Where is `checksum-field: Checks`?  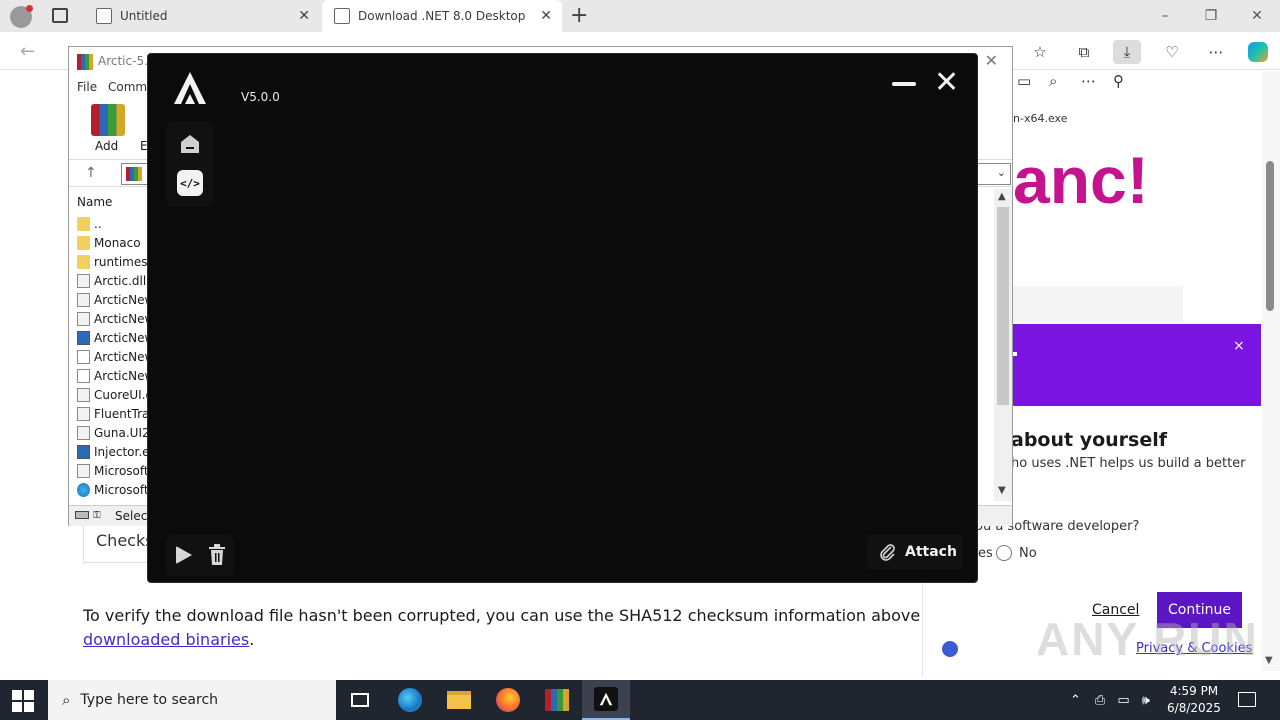
checksum-field: Checks is located at coordinates (118, 543).